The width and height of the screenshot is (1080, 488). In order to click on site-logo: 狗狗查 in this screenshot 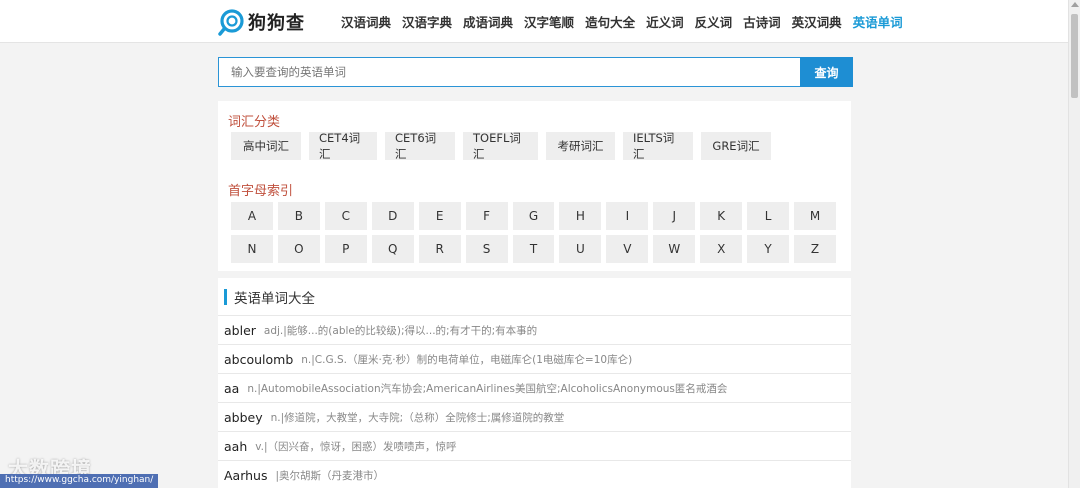, I will do `click(261, 22)`.